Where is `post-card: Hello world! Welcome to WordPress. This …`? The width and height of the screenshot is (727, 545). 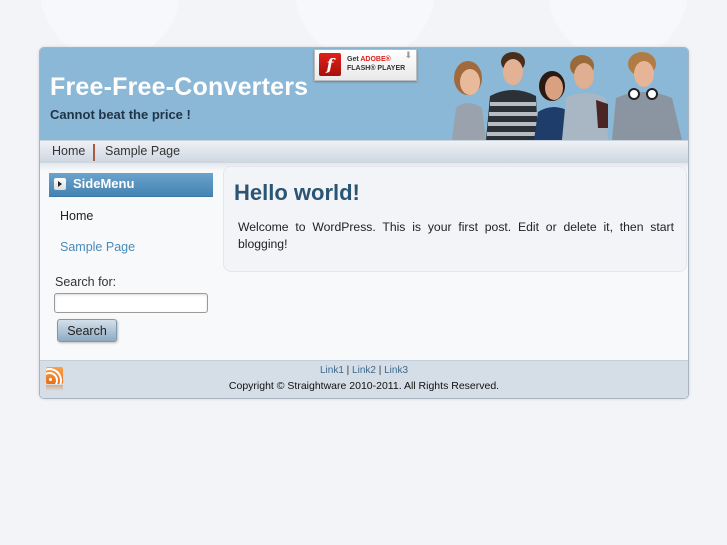 post-card: Hello world! Welcome to WordPress. This … is located at coordinates (455, 219).